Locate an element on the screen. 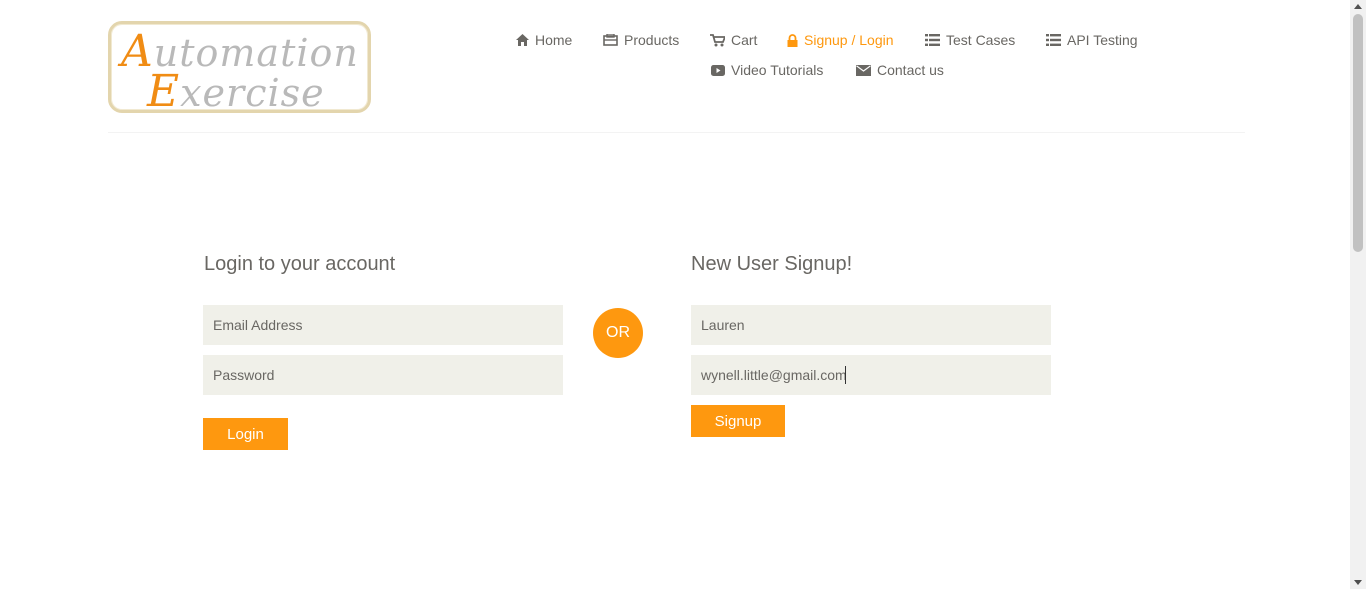 This screenshot has width=1366, height=589. nav-api-testing: API Testing is located at coordinates (1092, 40).